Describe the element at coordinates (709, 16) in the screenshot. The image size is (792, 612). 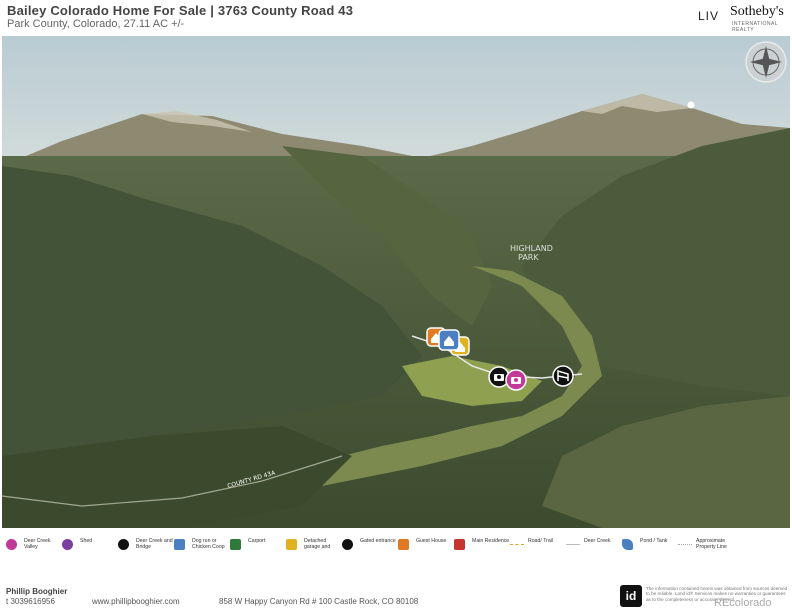
I see `liv-logo: LIV` at that location.